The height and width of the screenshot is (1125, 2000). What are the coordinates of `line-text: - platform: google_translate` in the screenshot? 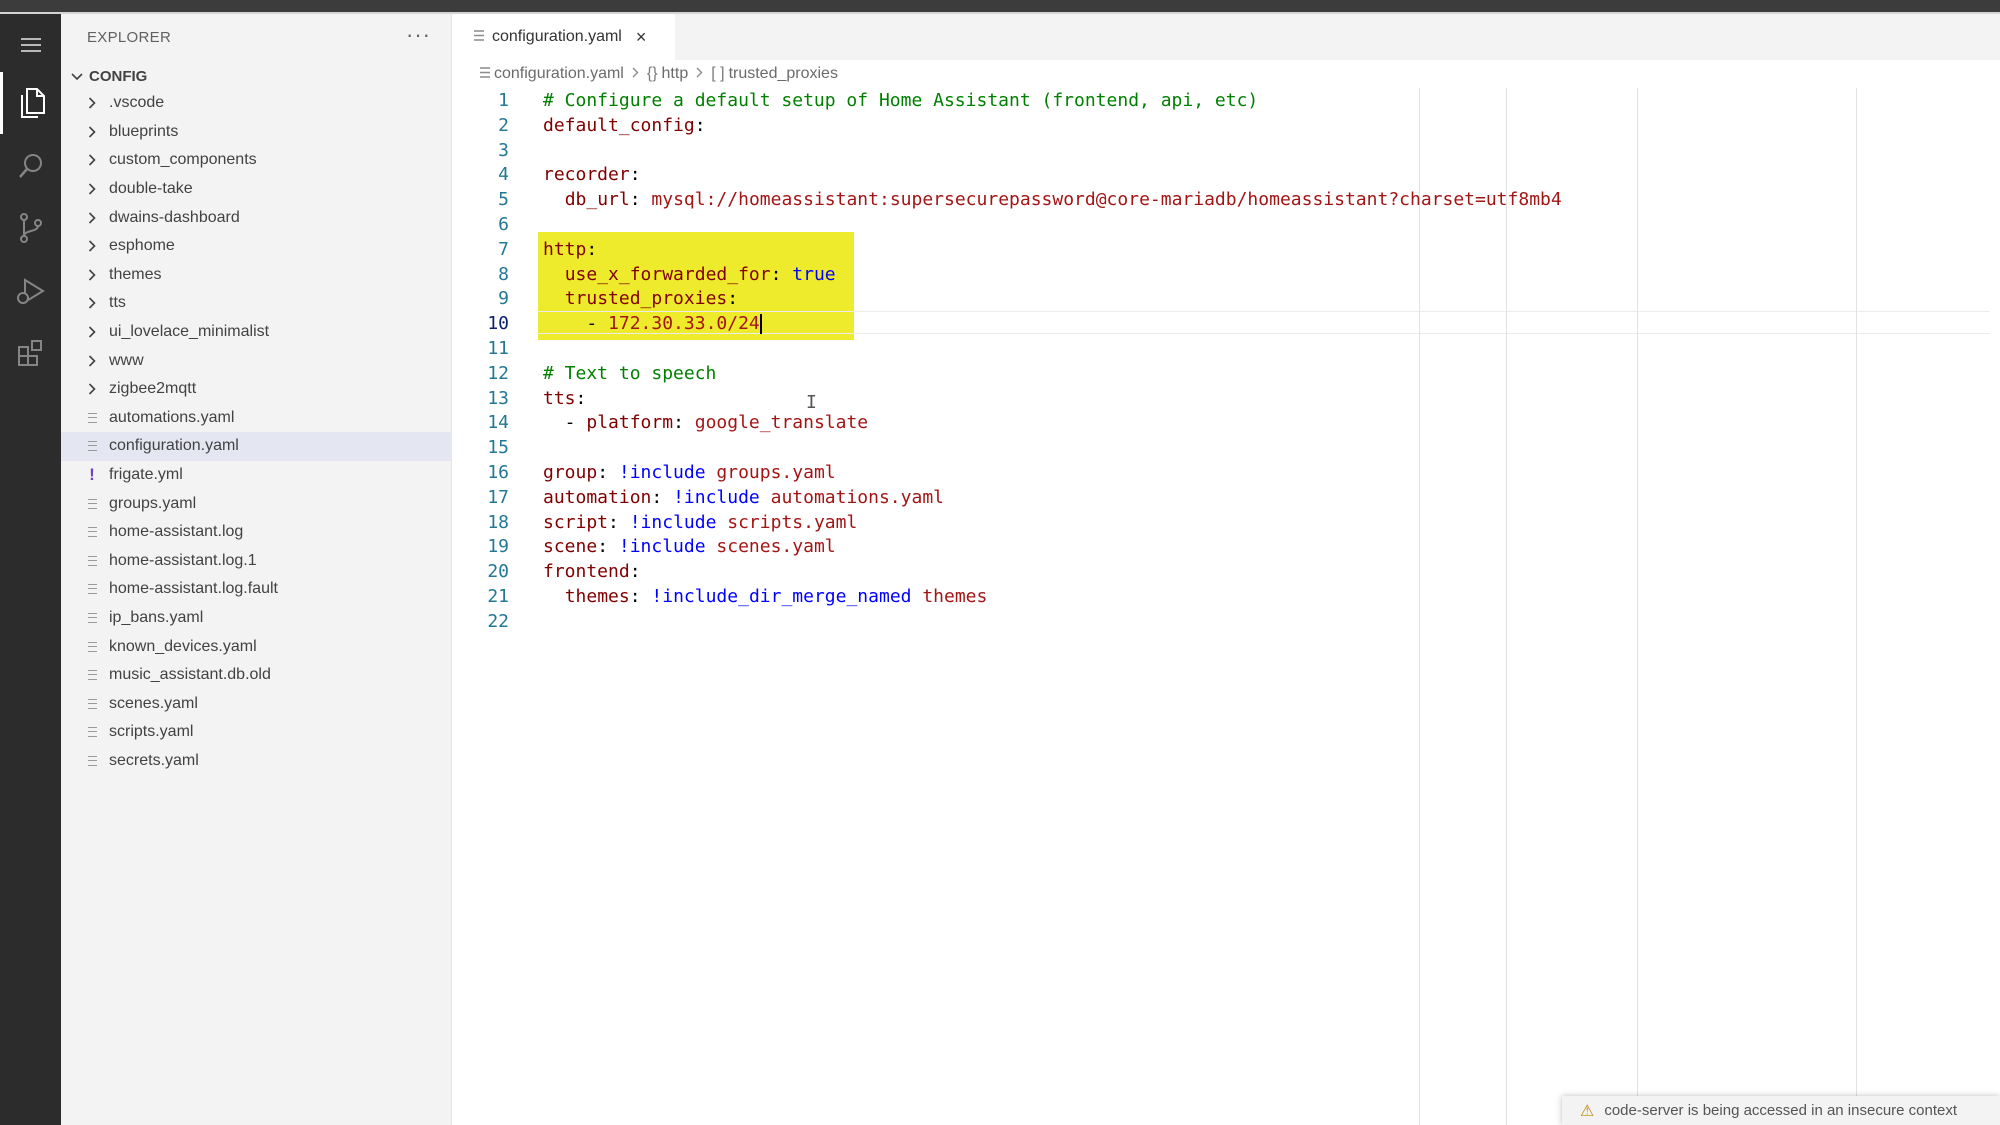 It's located at (705, 423).